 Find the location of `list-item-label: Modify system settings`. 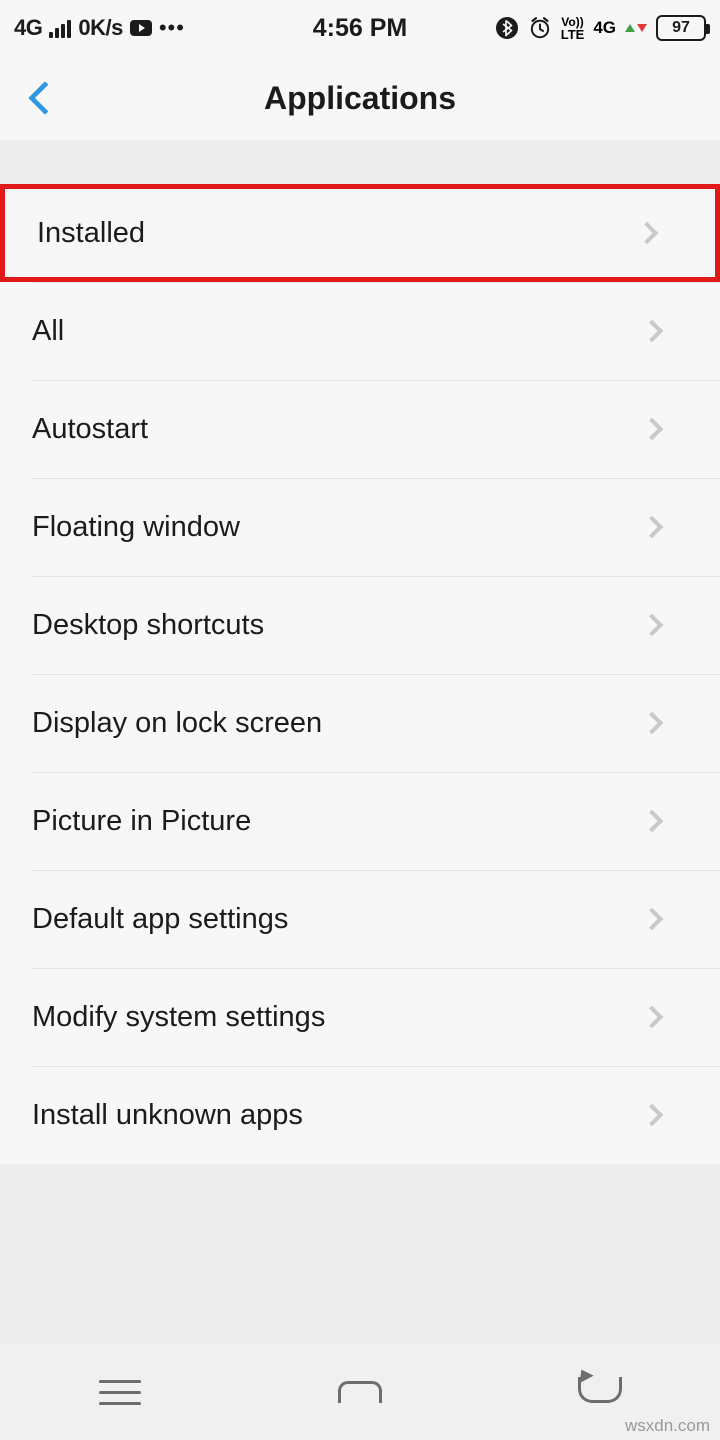

list-item-label: Modify system settings is located at coordinates (179, 1016).